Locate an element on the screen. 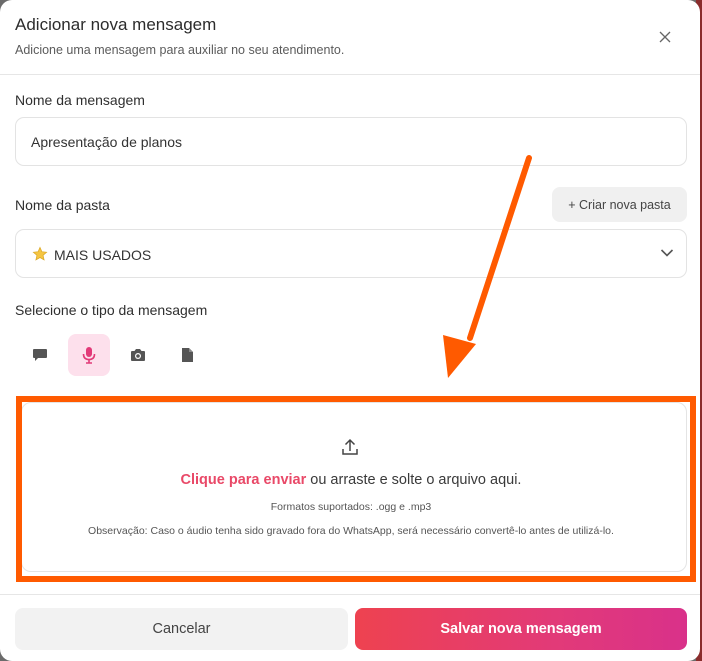  camera-icon is located at coordinates (138, 355).